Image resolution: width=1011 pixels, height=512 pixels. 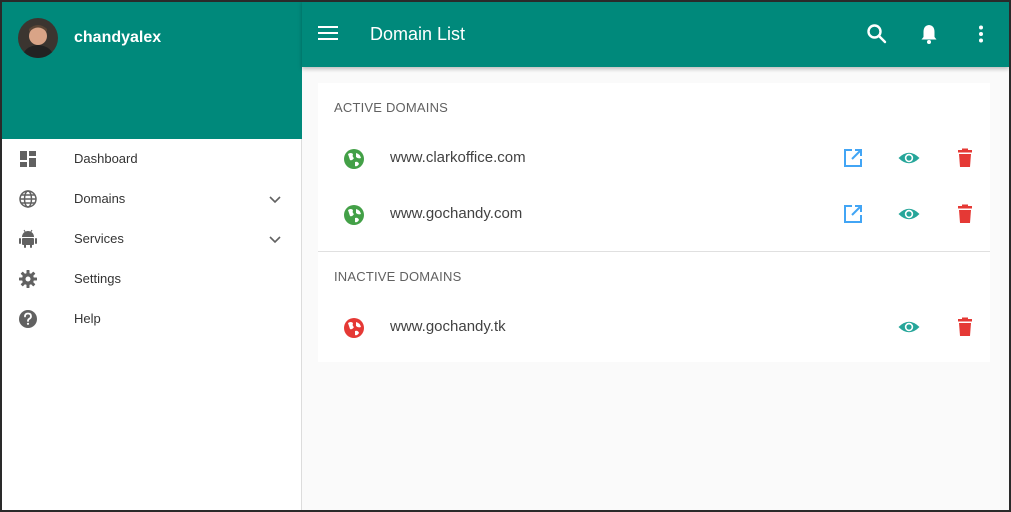 What do you see at coordinates (654, 251) in the screenshot?
I see `section-divider` at bounding box center [654, 251].